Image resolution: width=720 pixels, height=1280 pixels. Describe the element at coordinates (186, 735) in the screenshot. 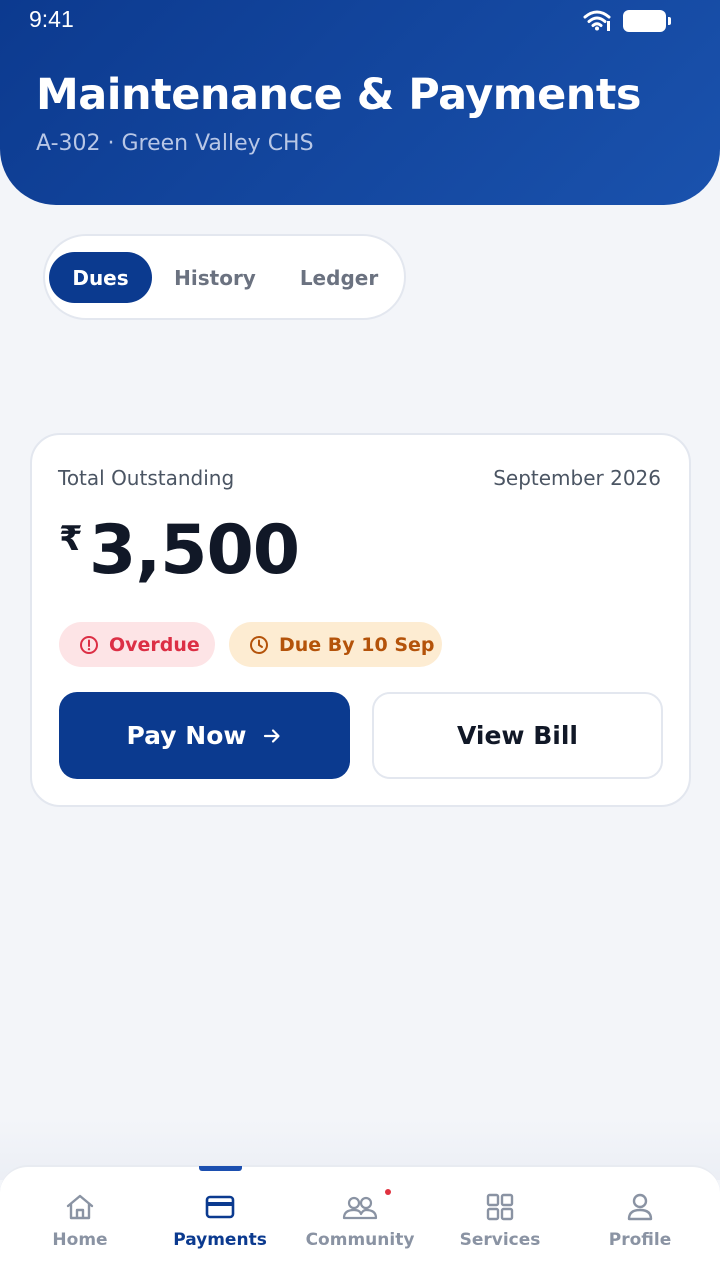

I see `pay-now-label: Pay Now` at that location.